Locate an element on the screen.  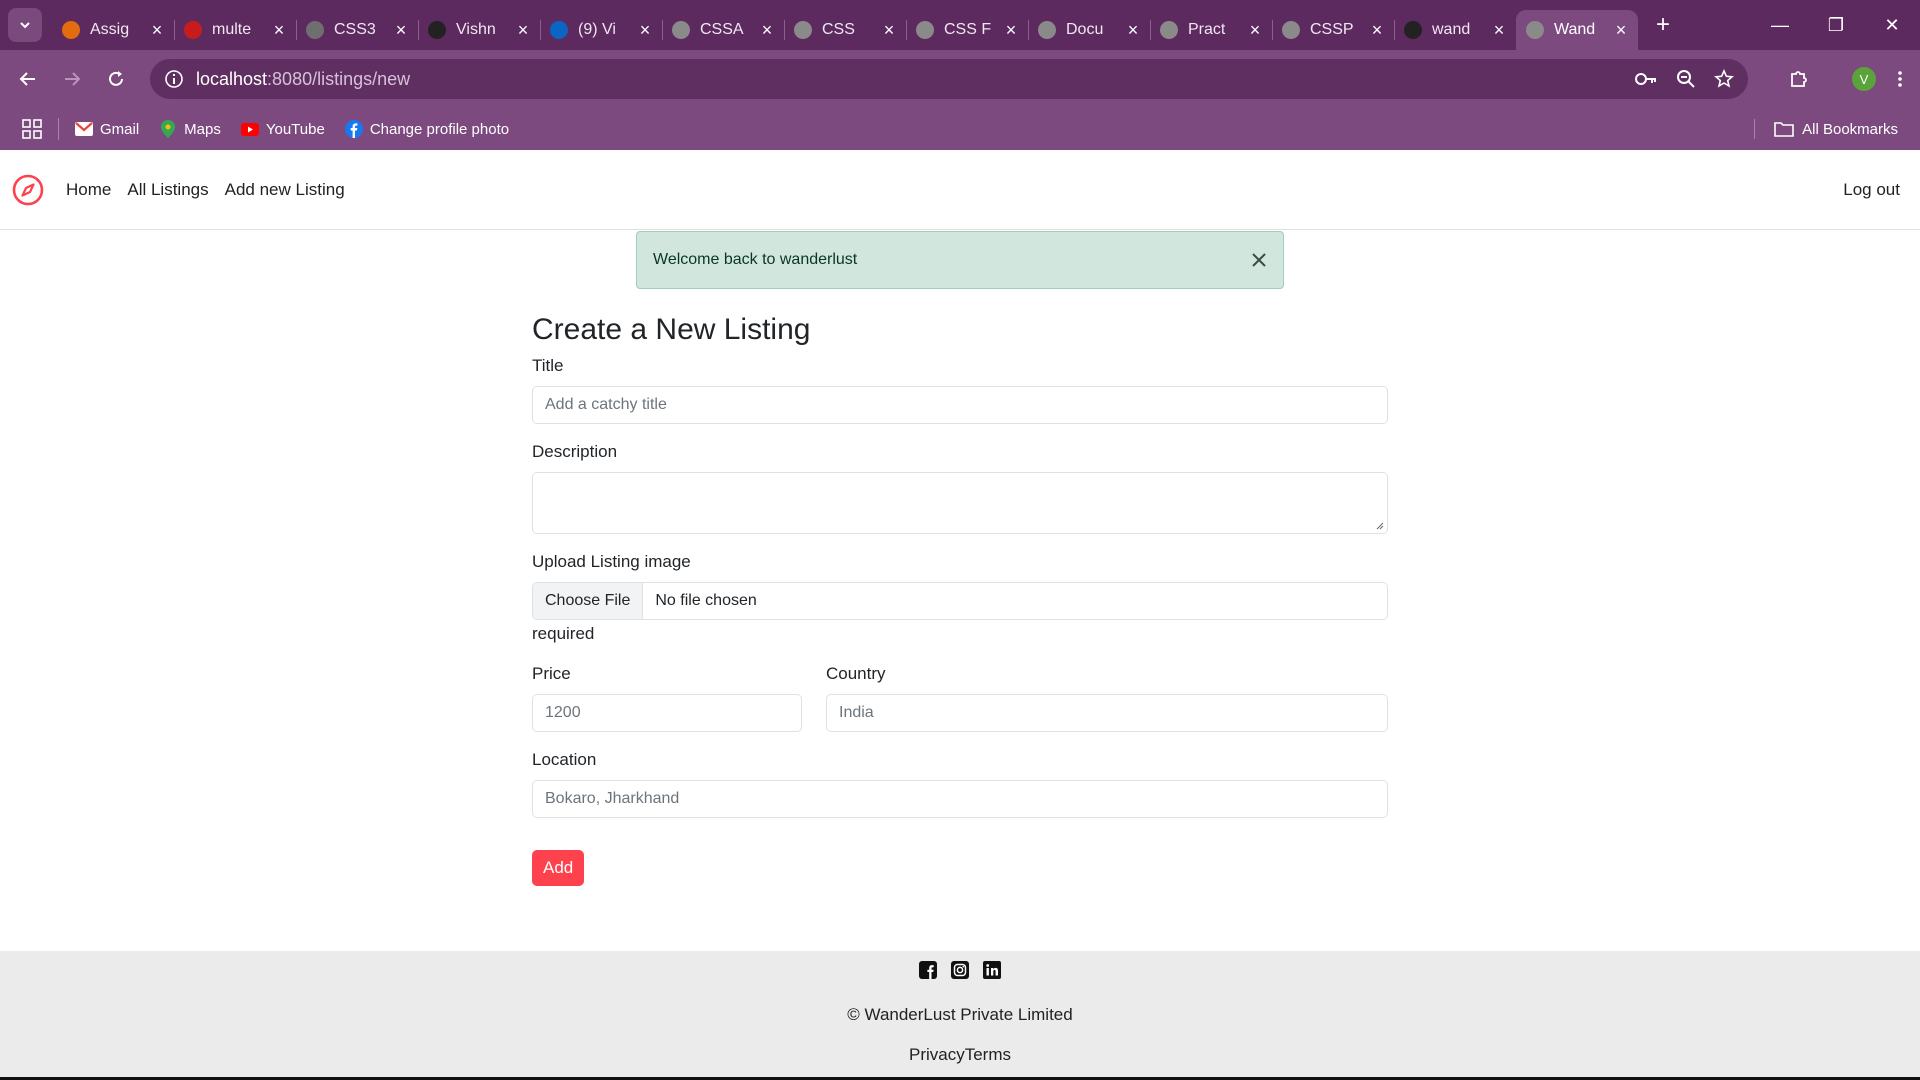
title-label: Title is located at coordinates (548, 365).